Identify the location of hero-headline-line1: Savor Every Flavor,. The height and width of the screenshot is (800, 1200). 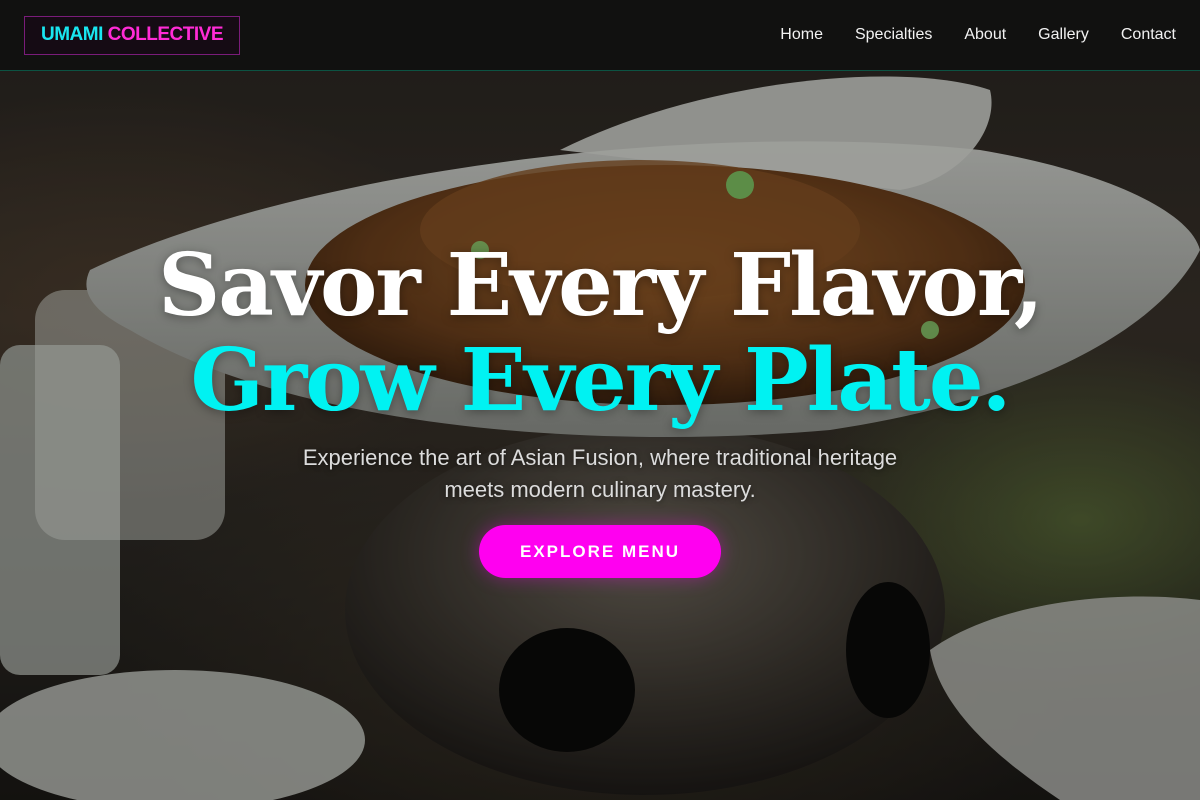
(601, 285).